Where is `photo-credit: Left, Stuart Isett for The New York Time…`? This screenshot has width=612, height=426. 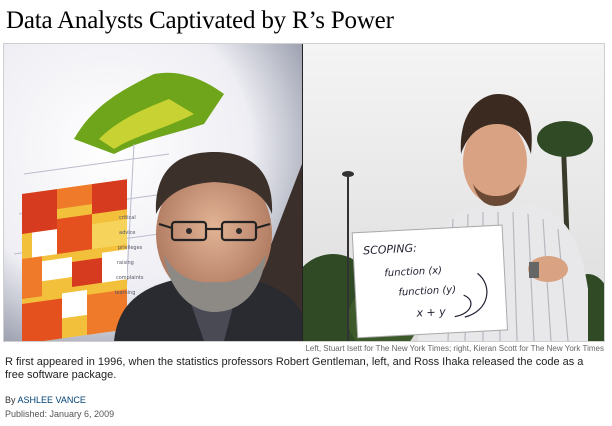
photo-credit: Left, Stuart Isett for The New York Time… is located at coordinates (454, 348).